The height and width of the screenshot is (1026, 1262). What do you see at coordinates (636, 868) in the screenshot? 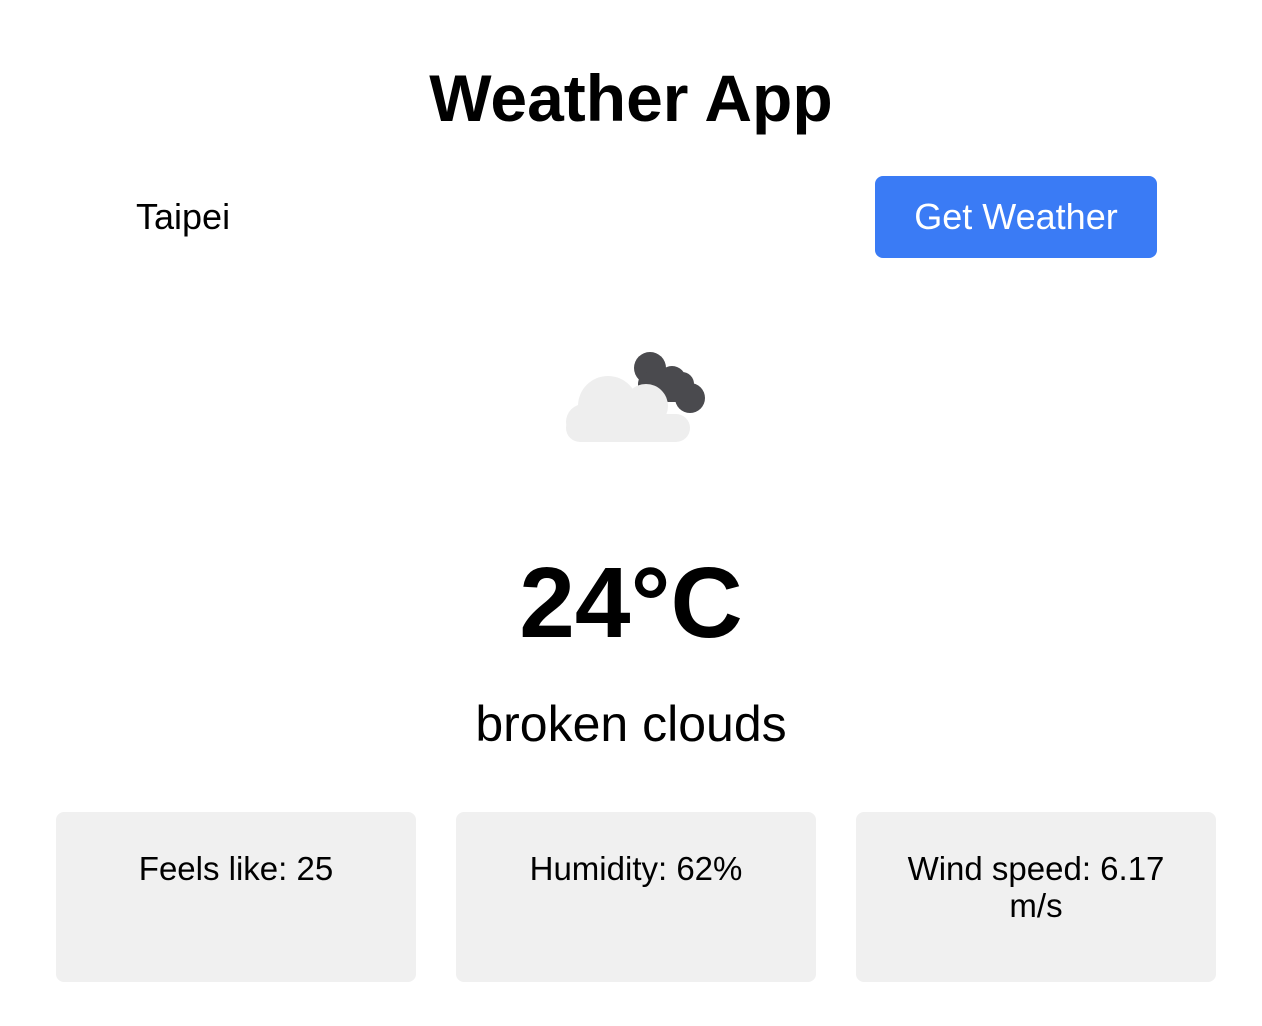
I see `humidity-text: Humidity: 62%` at bounding box center [636, 868].